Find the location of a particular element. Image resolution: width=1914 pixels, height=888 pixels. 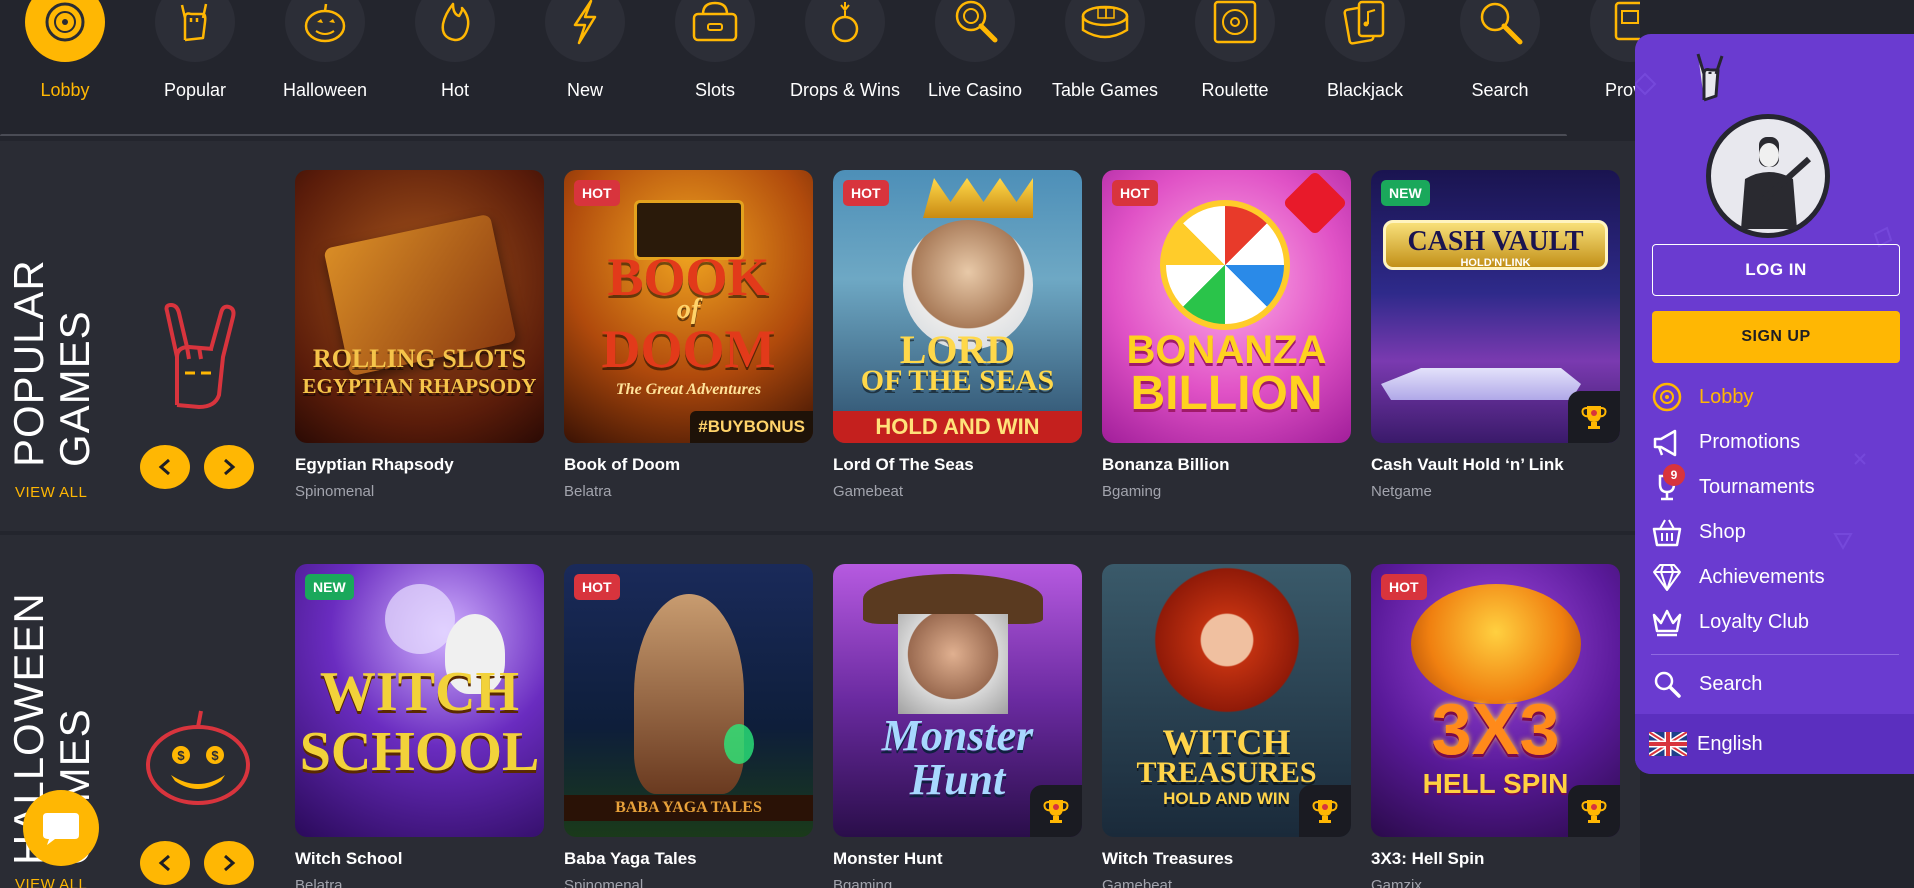

new-badge: NEW is located at coordinates (329, 587).